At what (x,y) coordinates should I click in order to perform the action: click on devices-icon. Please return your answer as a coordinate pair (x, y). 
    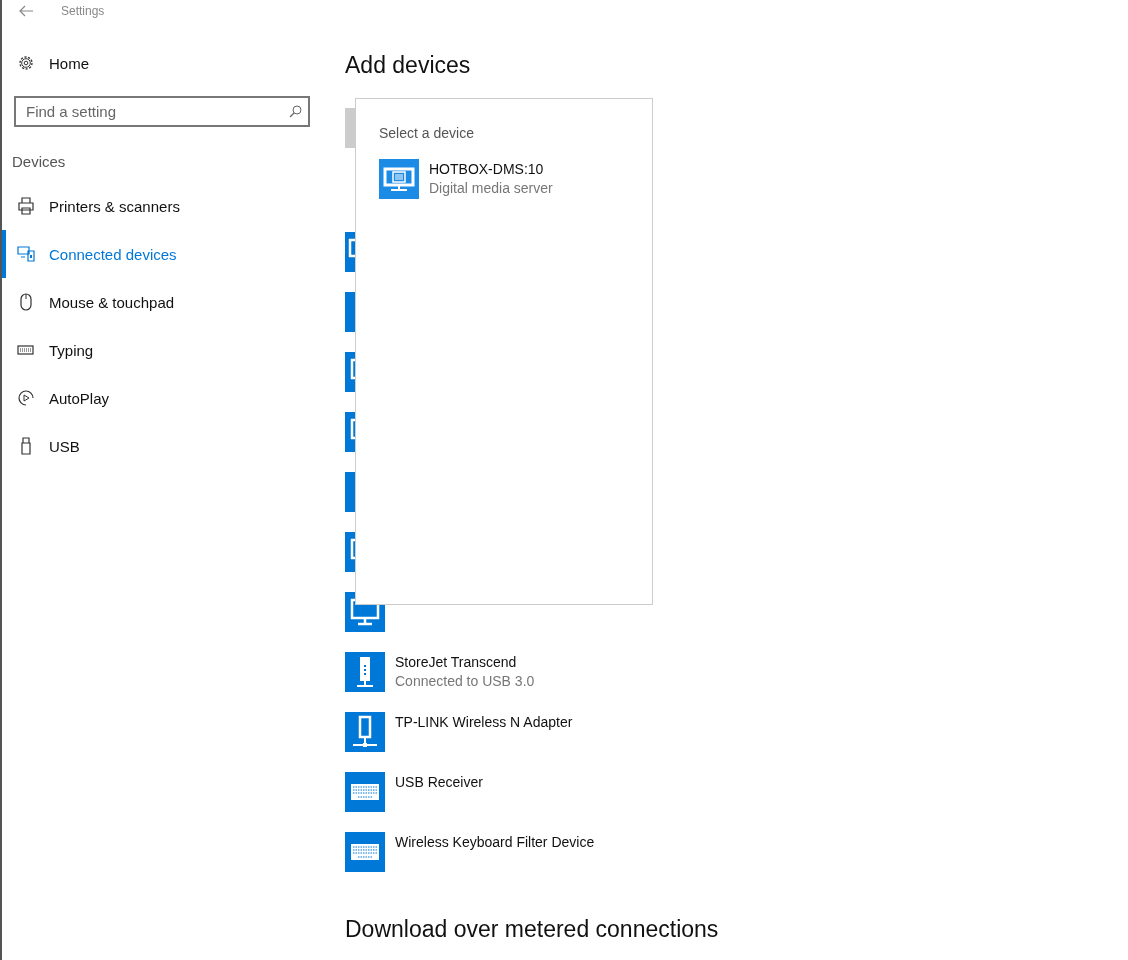
    Looking at the image, I should click on (26, 254).